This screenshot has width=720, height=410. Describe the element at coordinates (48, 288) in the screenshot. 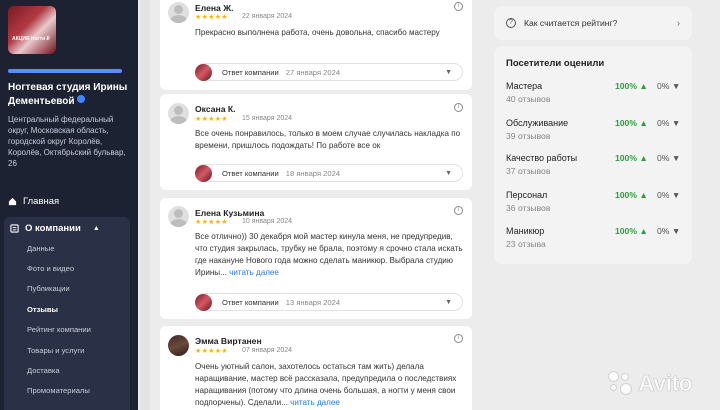

I see `sidebar-item-publications: Публикации` at that location.